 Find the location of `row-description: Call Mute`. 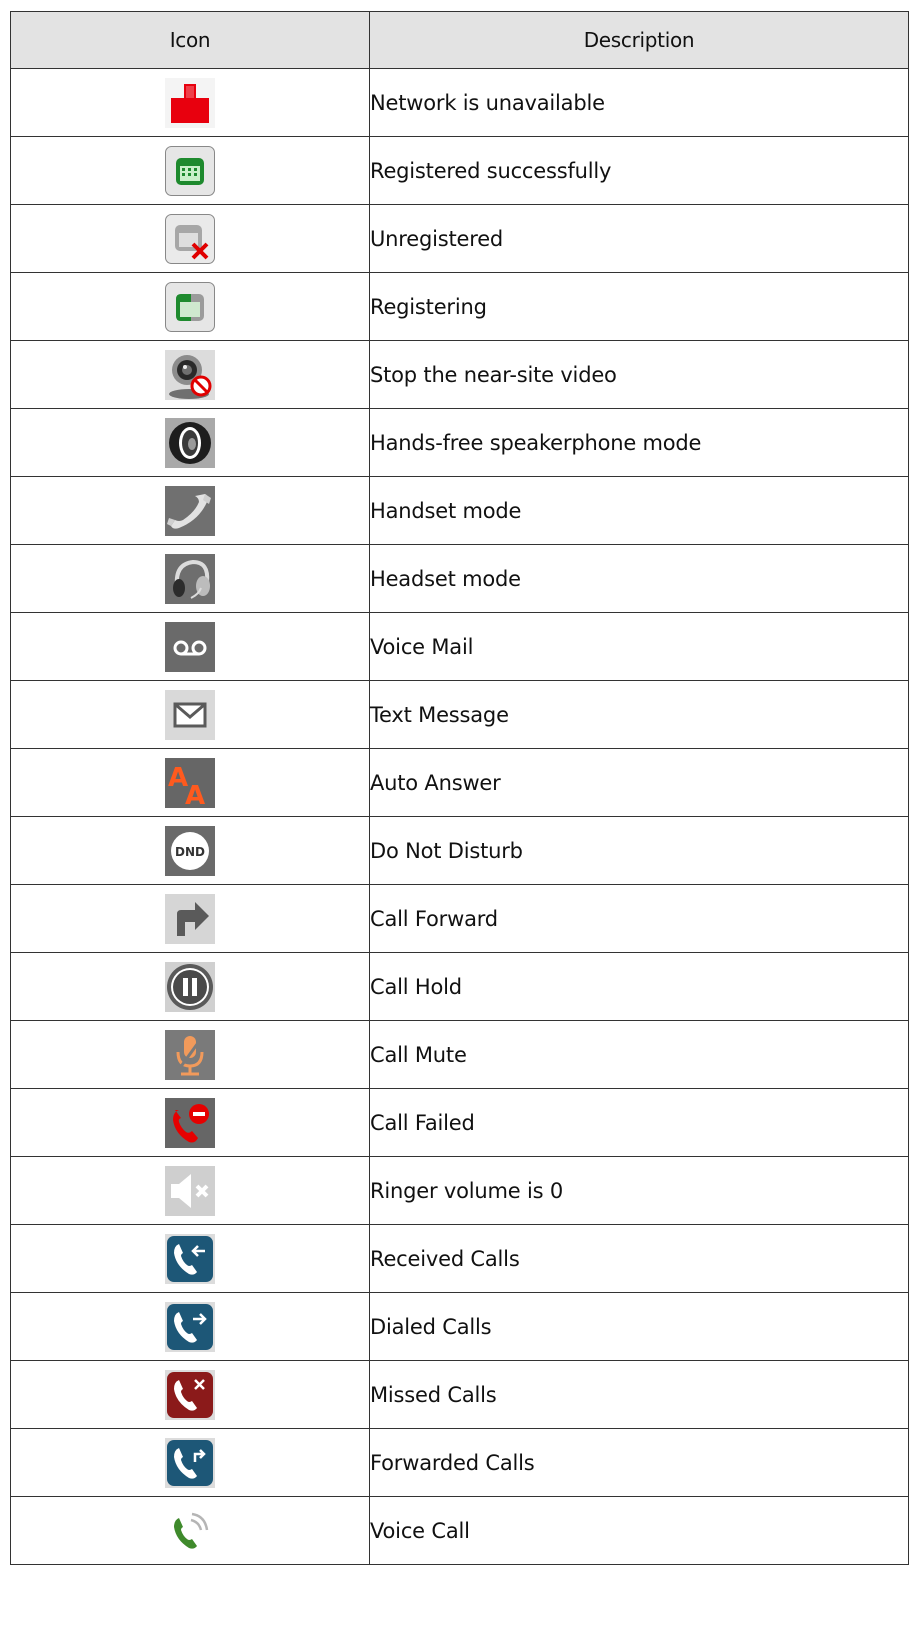

row-description: Call Mute is located at coordinates (639, 1054).